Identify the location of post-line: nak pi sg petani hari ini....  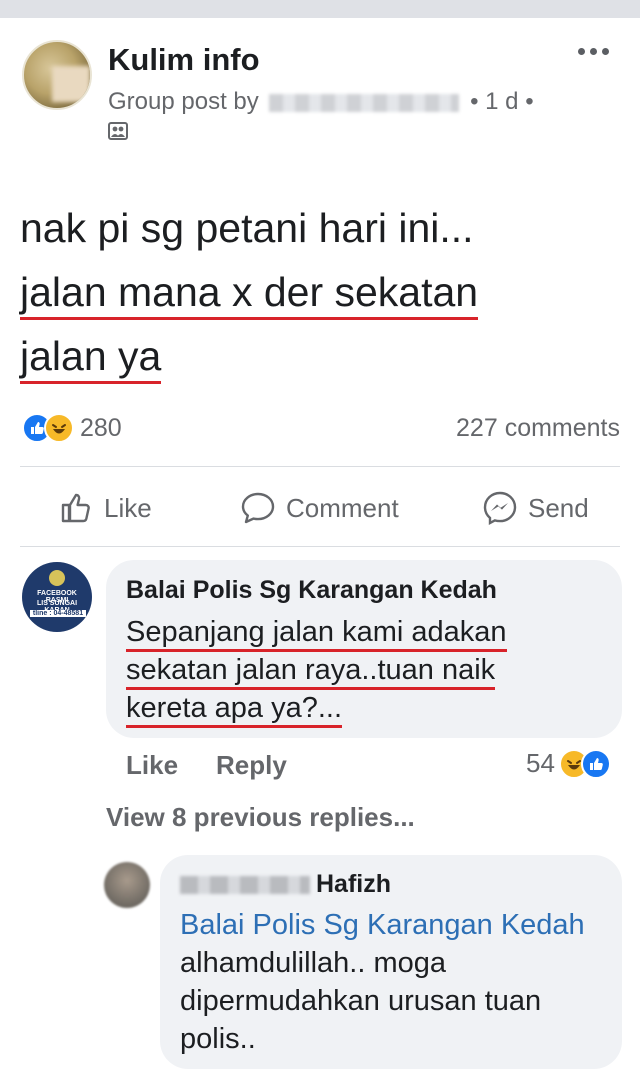
(247, 228).